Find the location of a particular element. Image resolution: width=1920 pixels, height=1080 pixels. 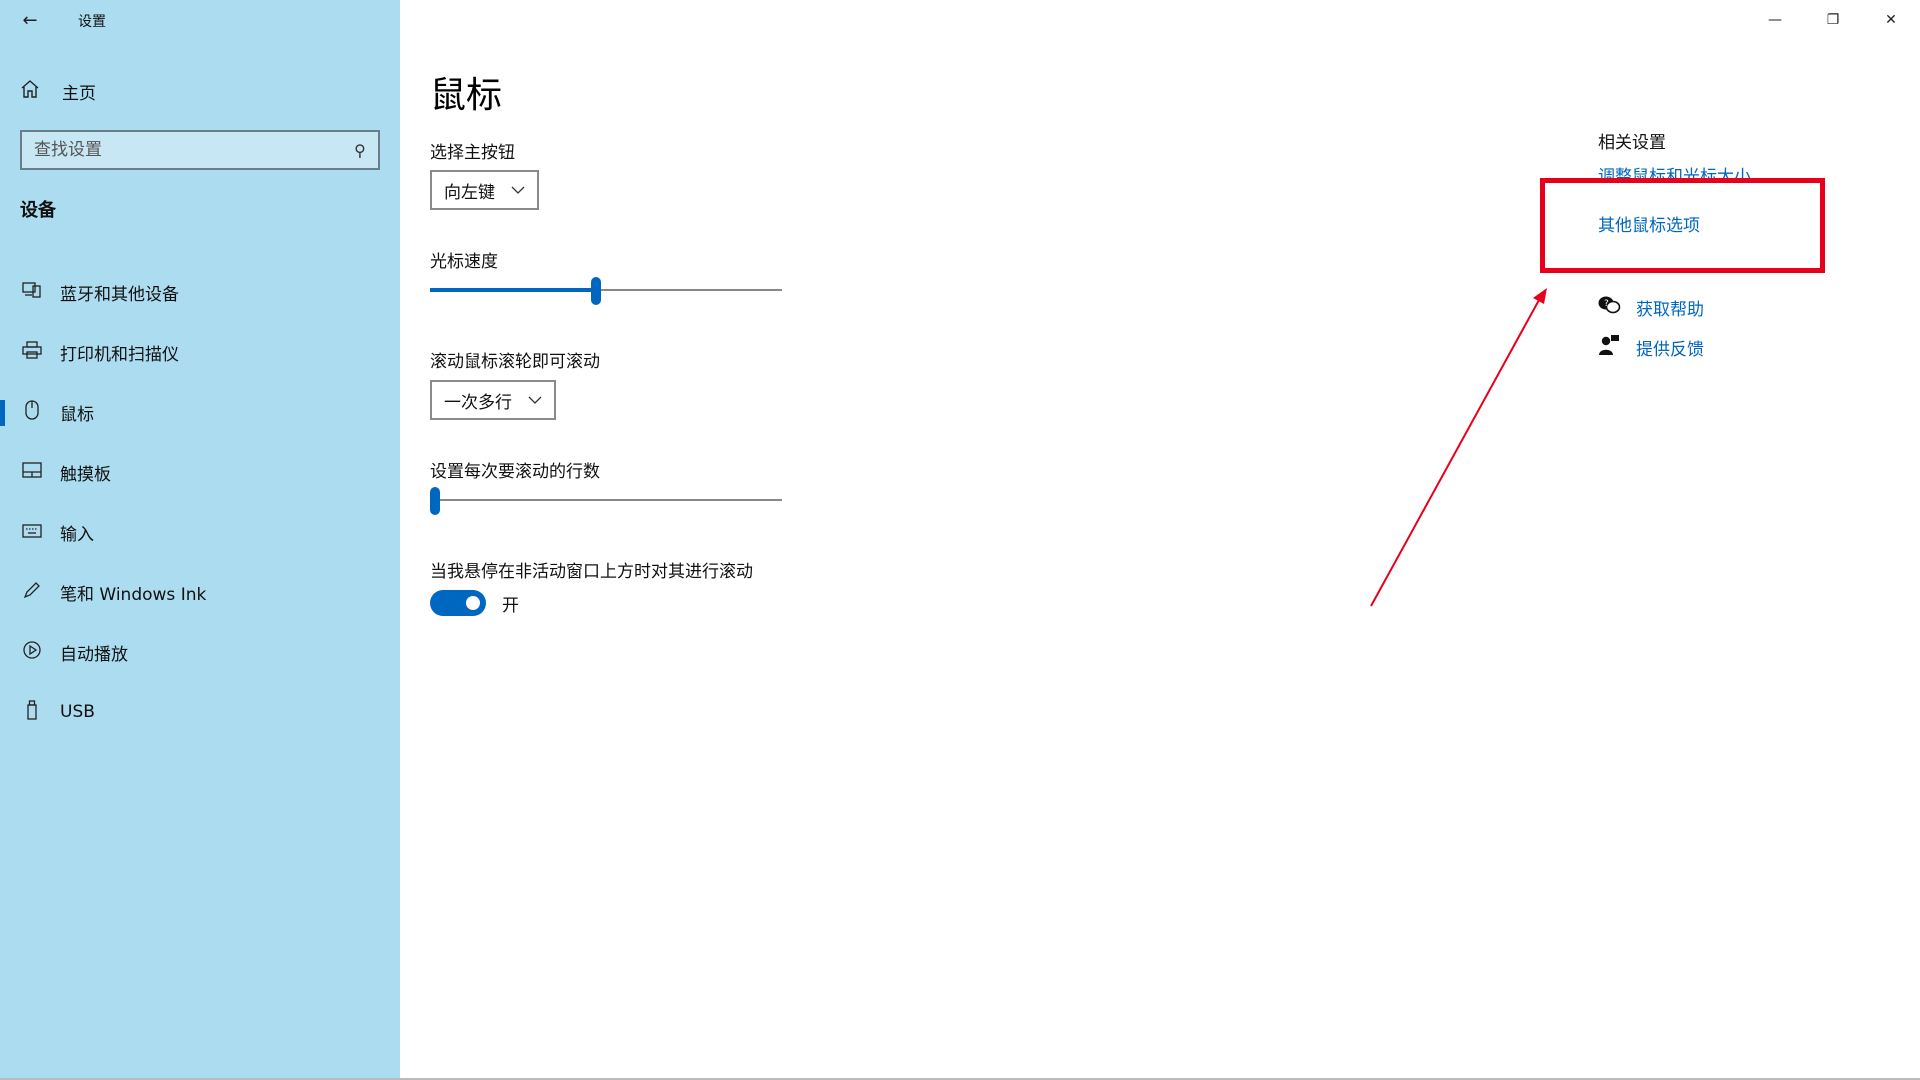

usb-icon is located at coordinates (32, 712).